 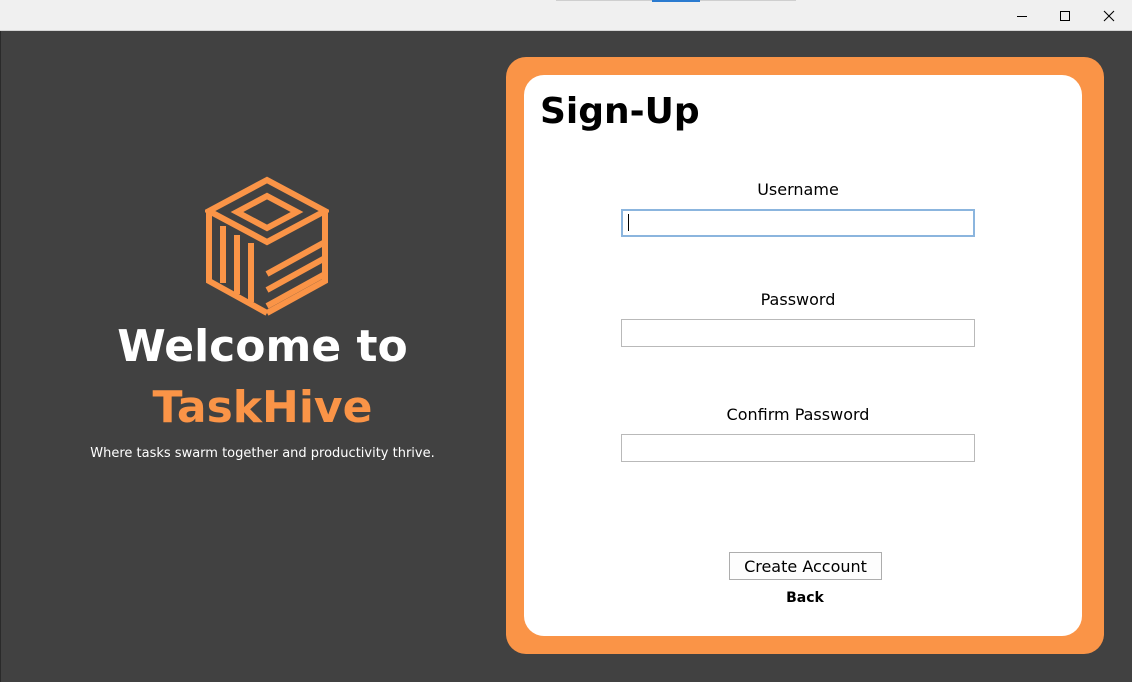 What do you see at coordinates (267, 246) in the screenshot?
I see `taskhive-cube-logo-icon` at bounding box center [267, 246].